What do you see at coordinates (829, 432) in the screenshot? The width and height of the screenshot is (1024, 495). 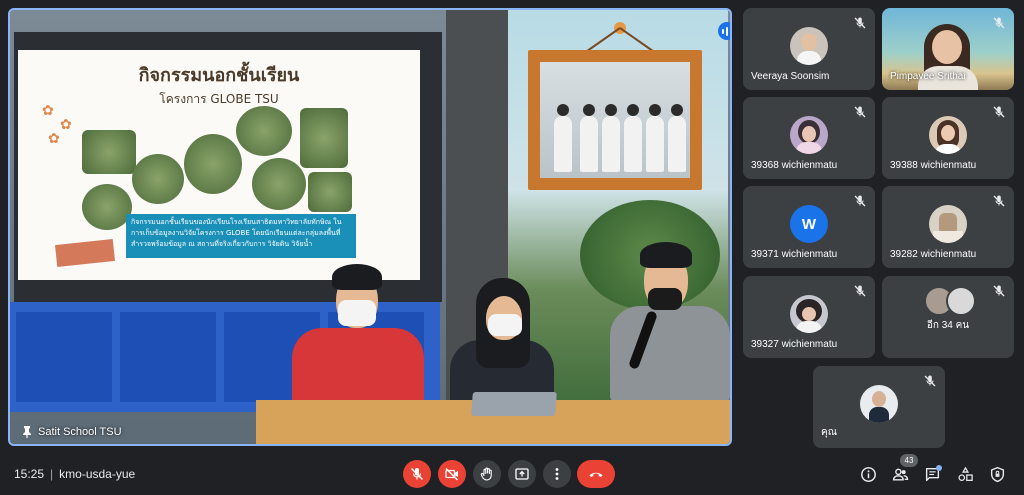 I see `participant-name: คุณ` at bounding box center [829, 432].